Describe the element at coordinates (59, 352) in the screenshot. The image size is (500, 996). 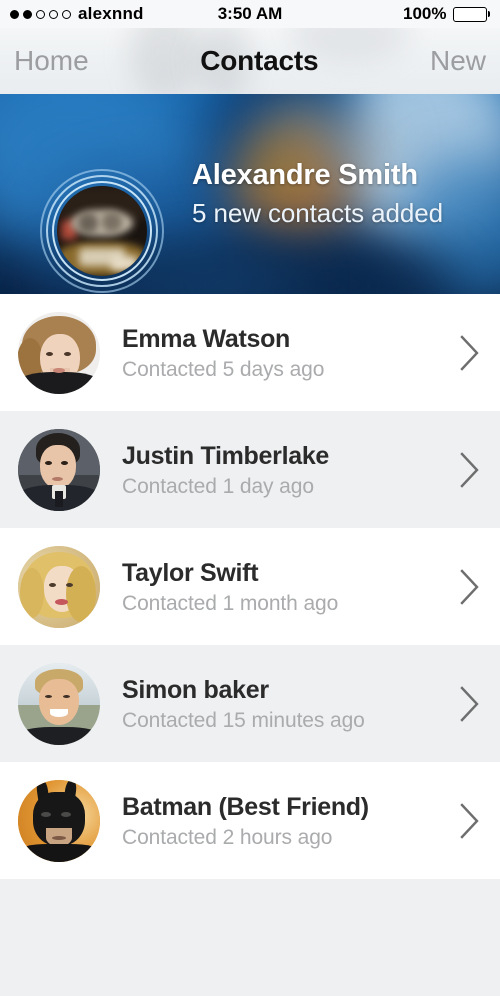
I see `emma-watson-avatar` at that location.